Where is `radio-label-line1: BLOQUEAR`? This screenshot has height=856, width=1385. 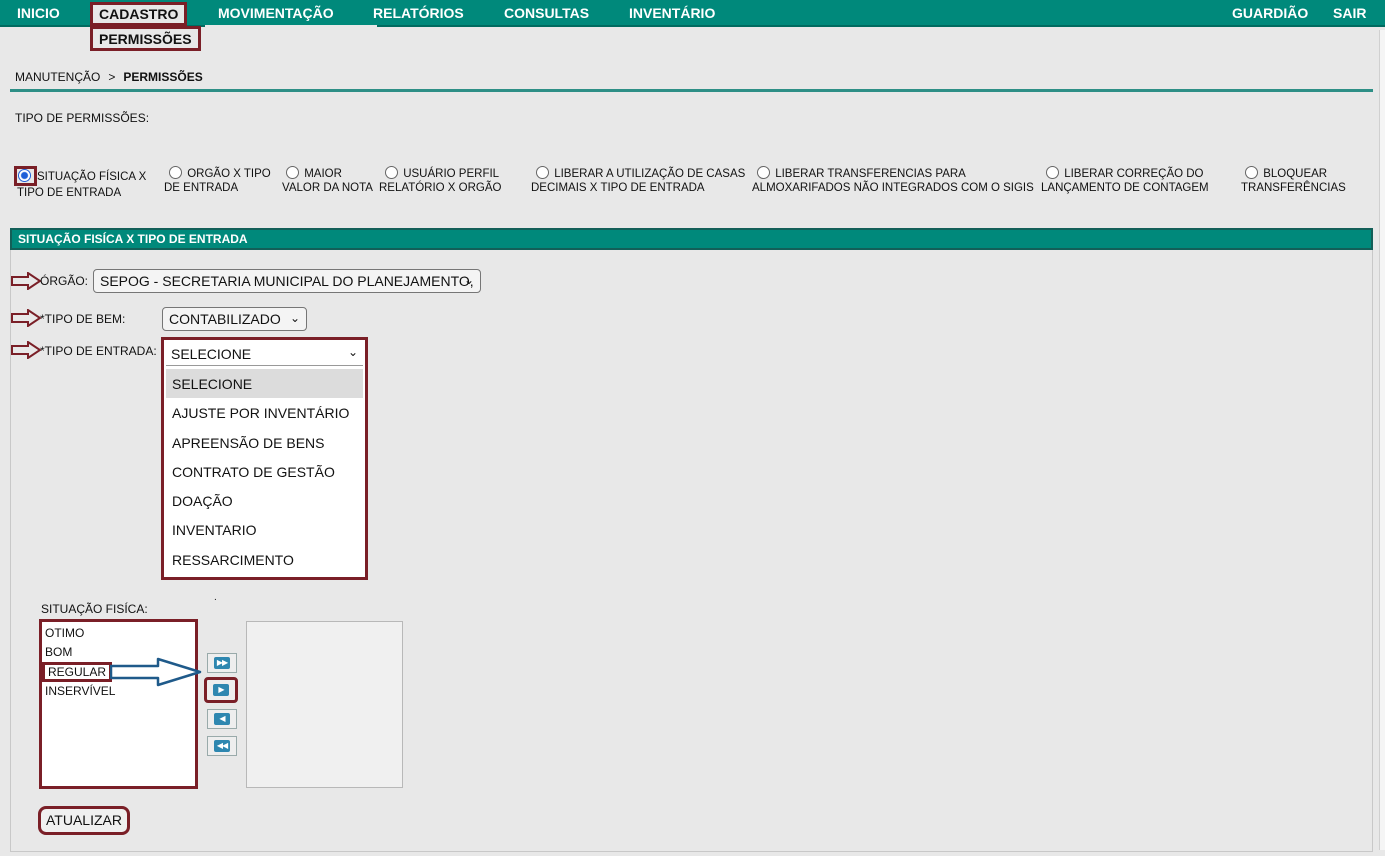 radio-label-line1: BLOQUEAR is located at coordinates (1295, 174).